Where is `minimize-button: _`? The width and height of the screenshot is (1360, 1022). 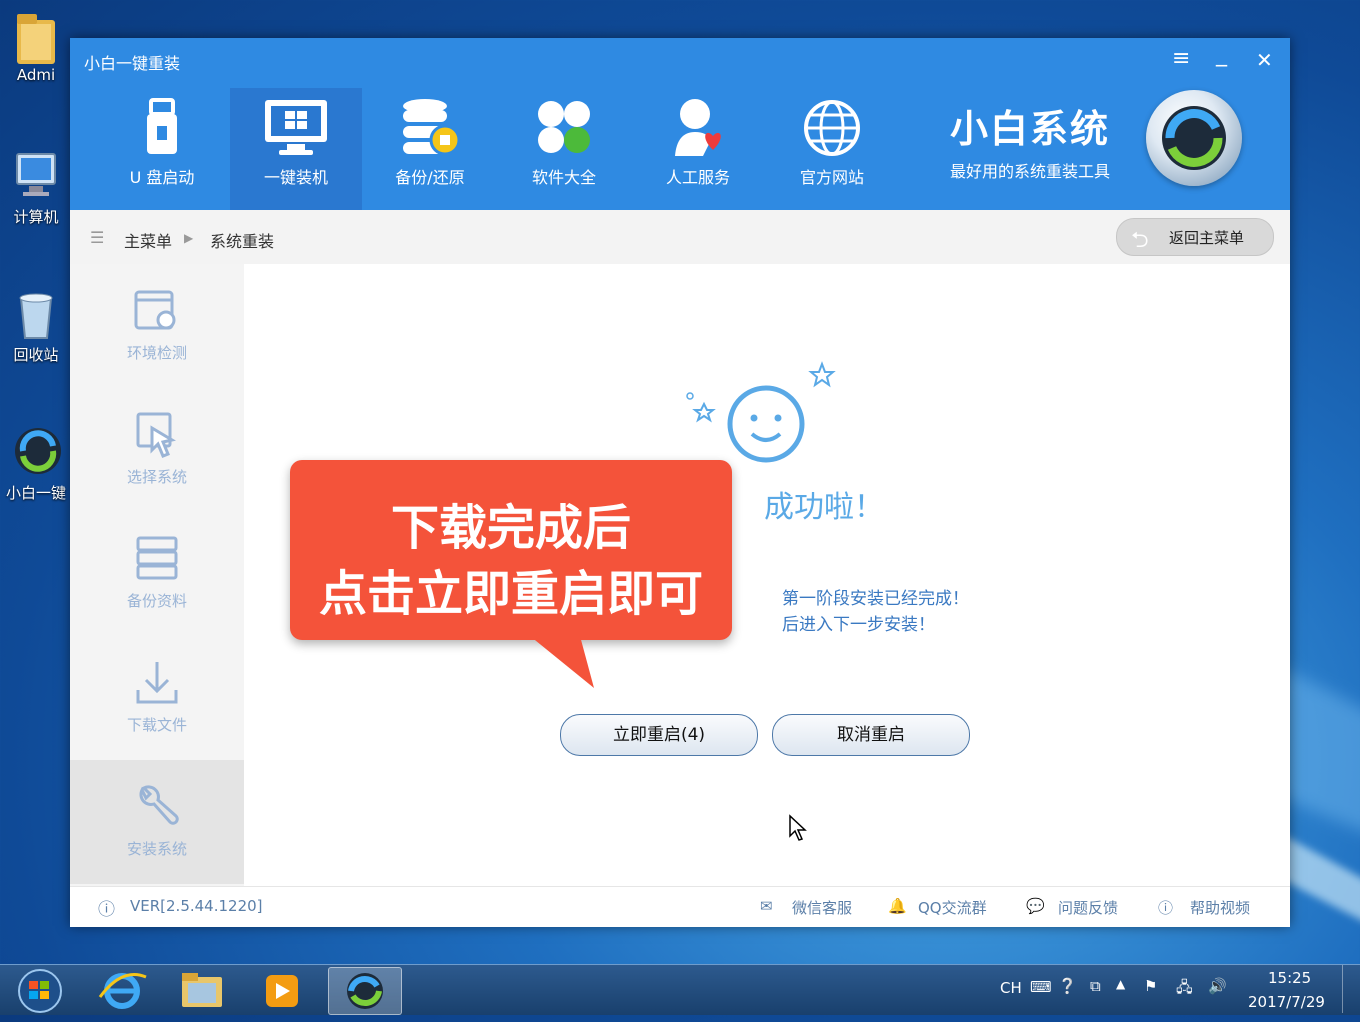
minimize-button: _ is located at coordinates (1221, 54).